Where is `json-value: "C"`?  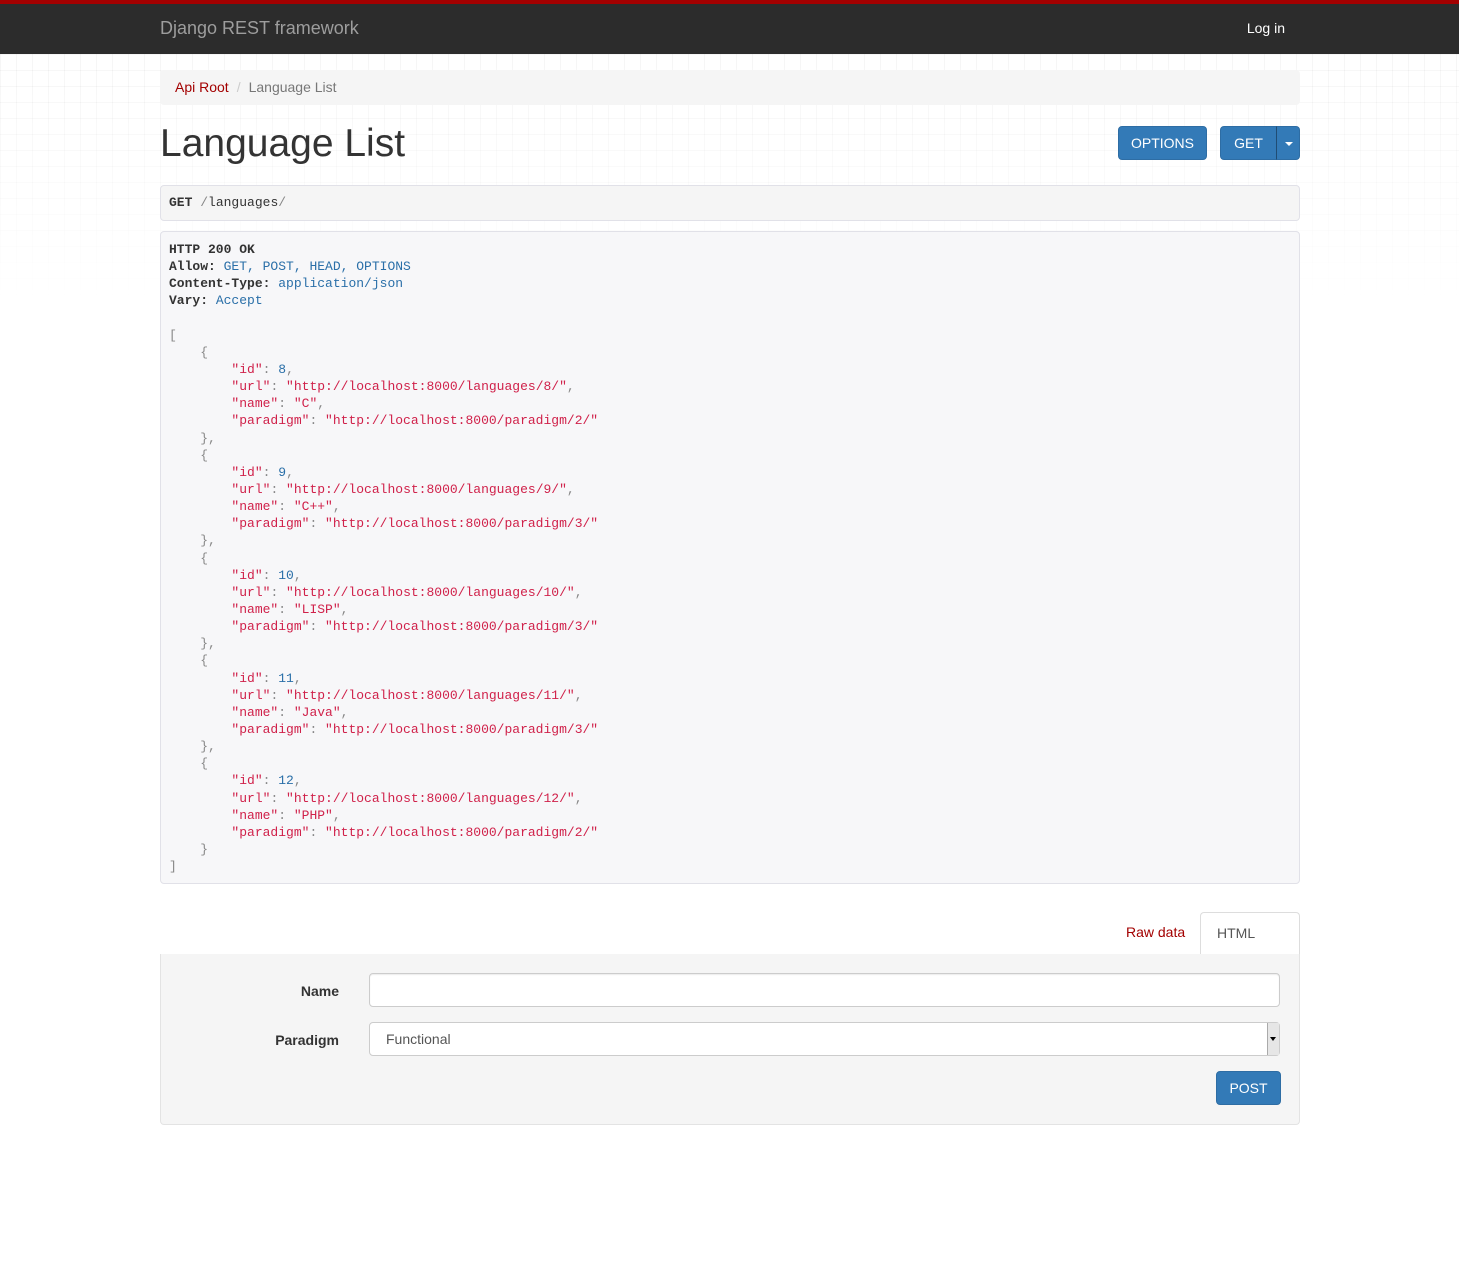 json-value: "C" is located at coordinates (305, 404).